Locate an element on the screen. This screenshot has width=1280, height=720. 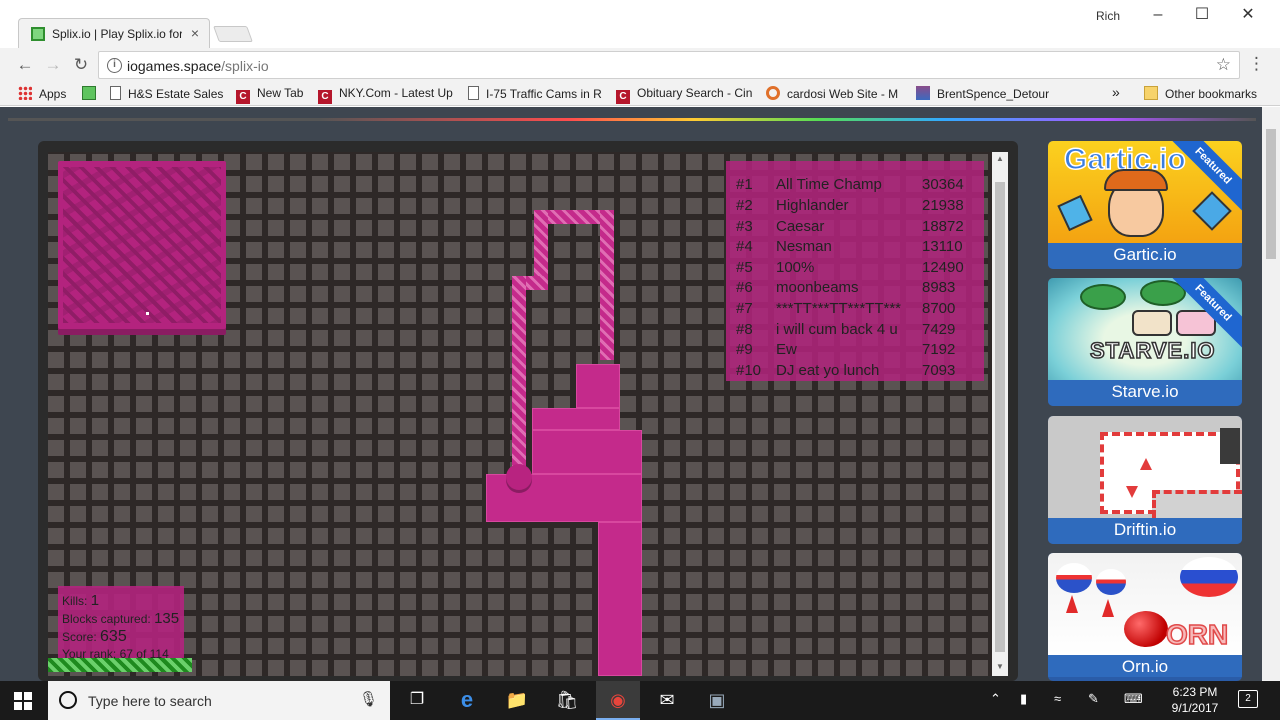
edge-browser-icon: e is located at coordinates (467, 700).